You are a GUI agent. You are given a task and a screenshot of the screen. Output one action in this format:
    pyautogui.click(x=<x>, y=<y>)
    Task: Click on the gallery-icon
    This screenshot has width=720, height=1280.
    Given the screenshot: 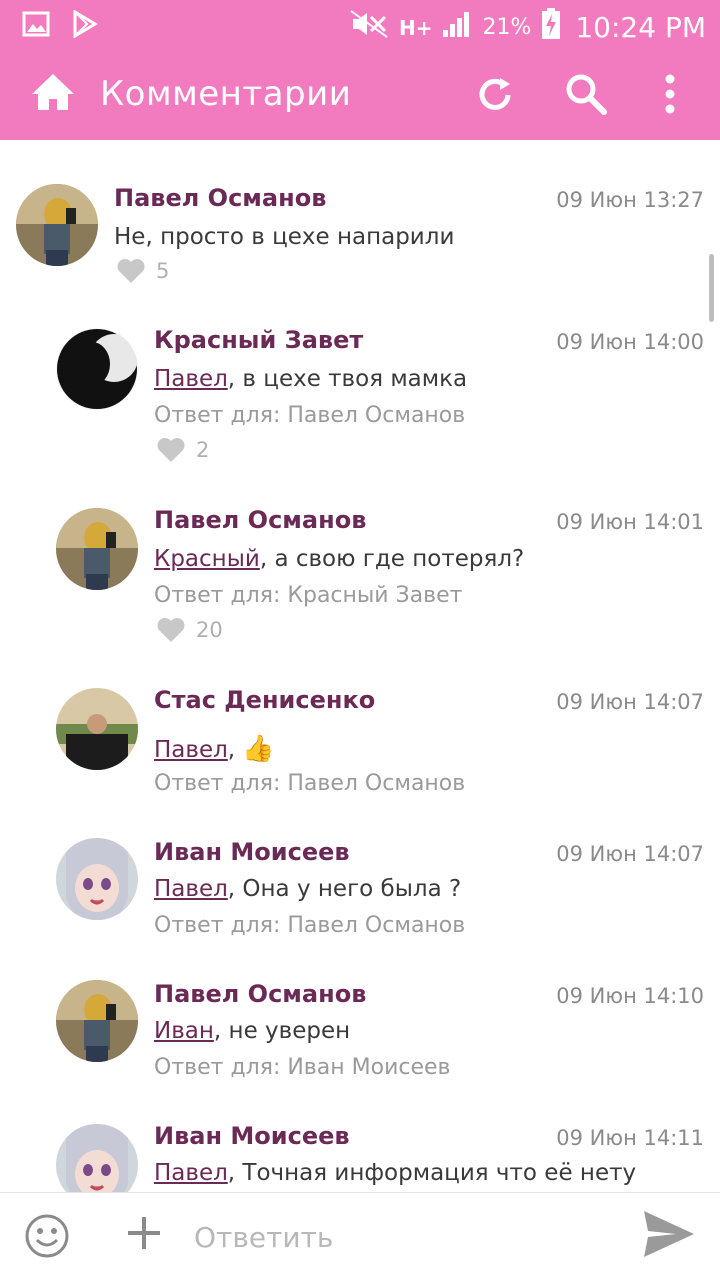 What is the action you would take?
    pyautogui.click(x=36, y=26)
    